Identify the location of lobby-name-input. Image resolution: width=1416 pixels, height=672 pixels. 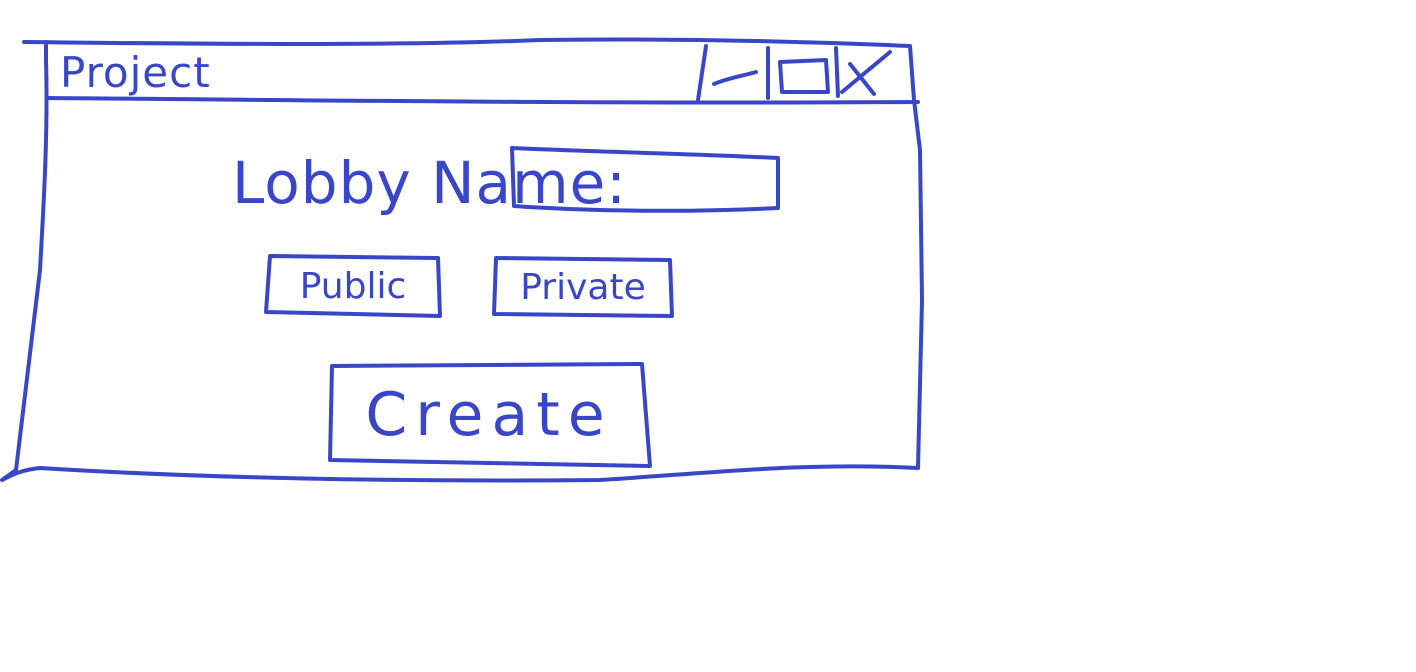
(645, 179).